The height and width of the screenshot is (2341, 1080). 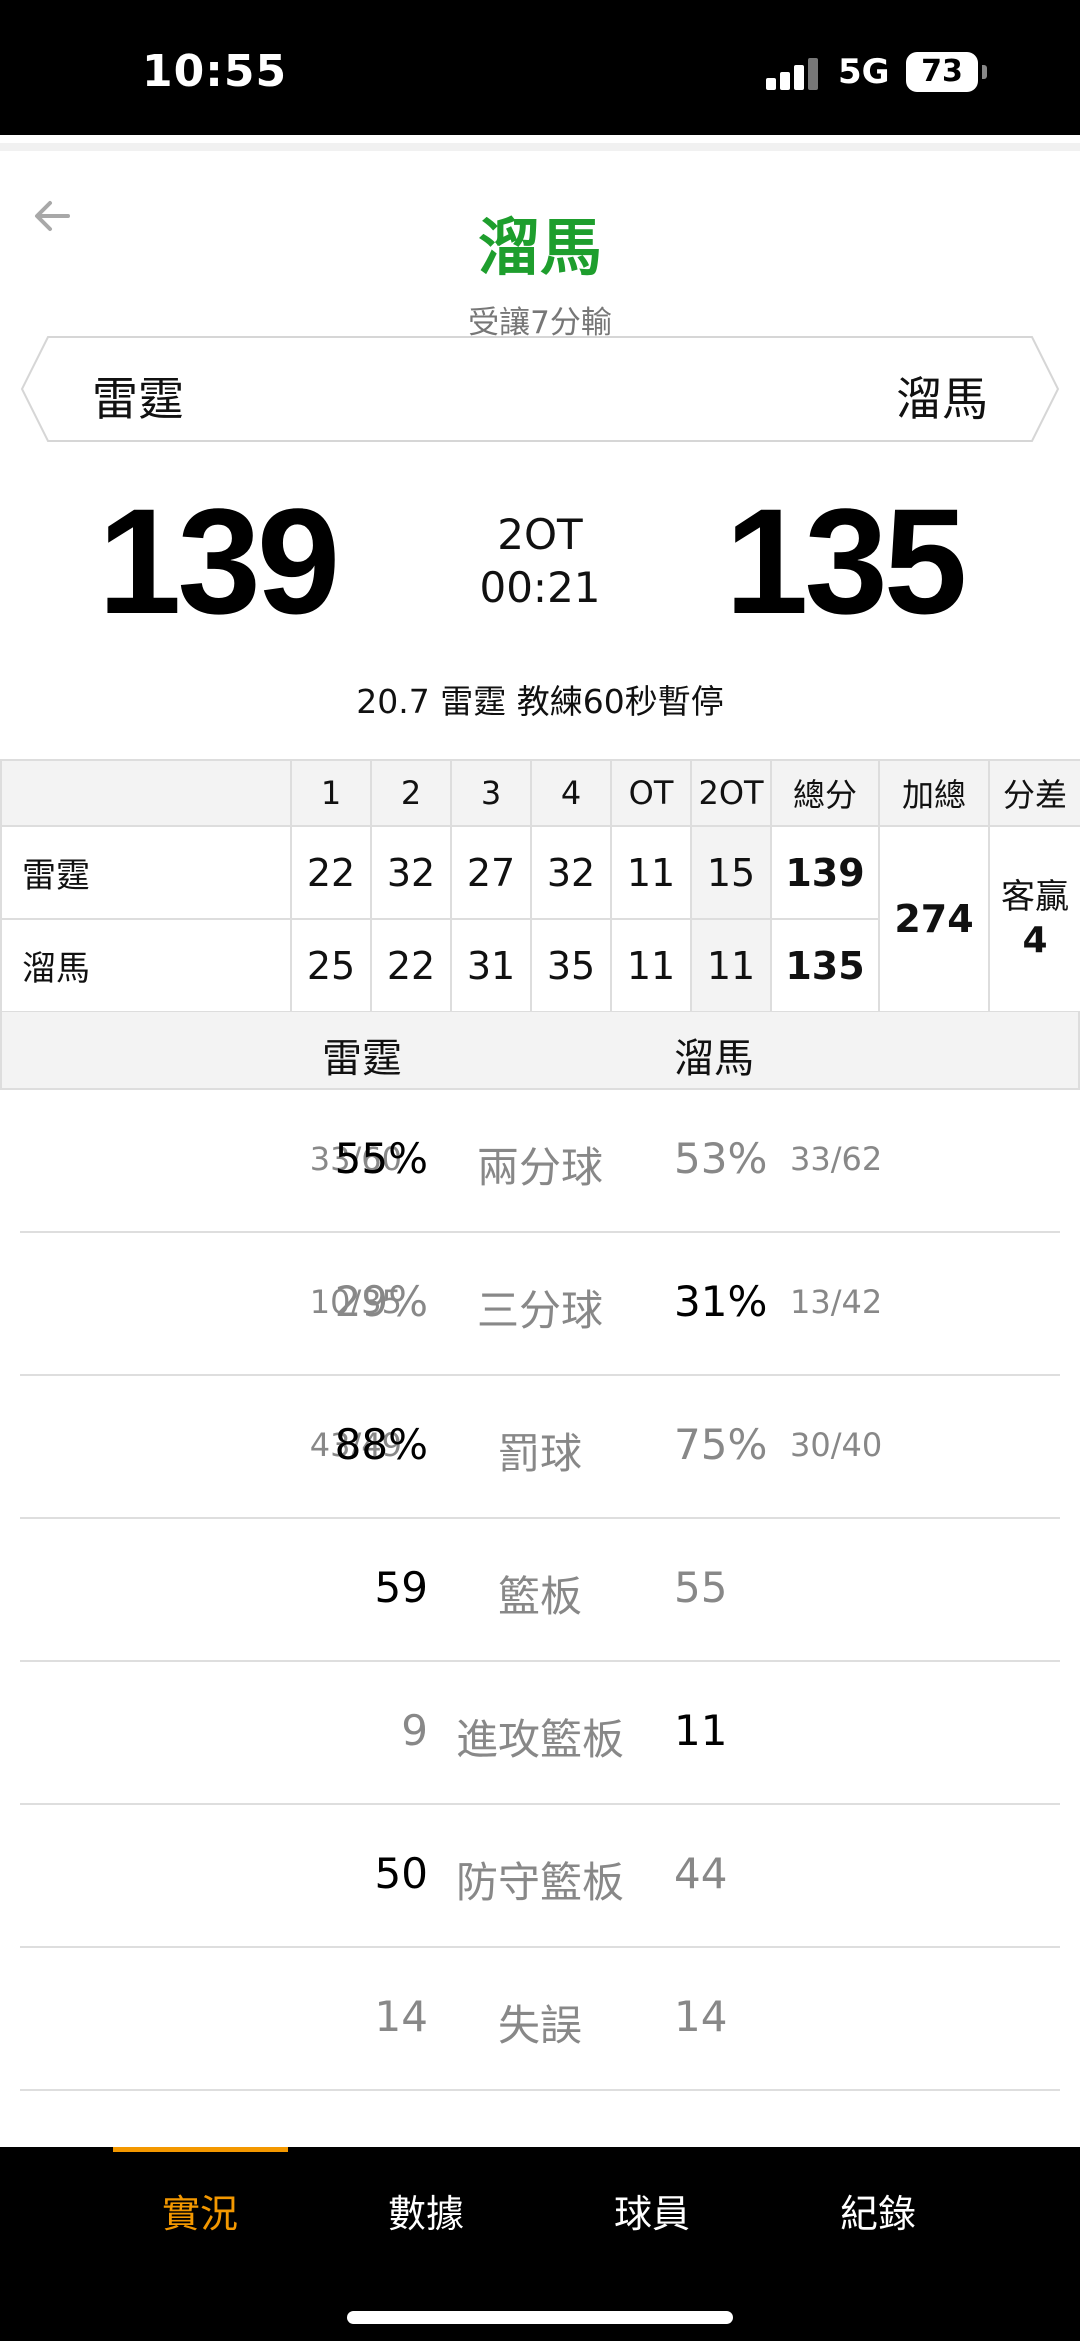 What do you see at coordinates (491, 965) in the screenshot?
I see `quarter-score: 31` at bounding box center [491, 965].